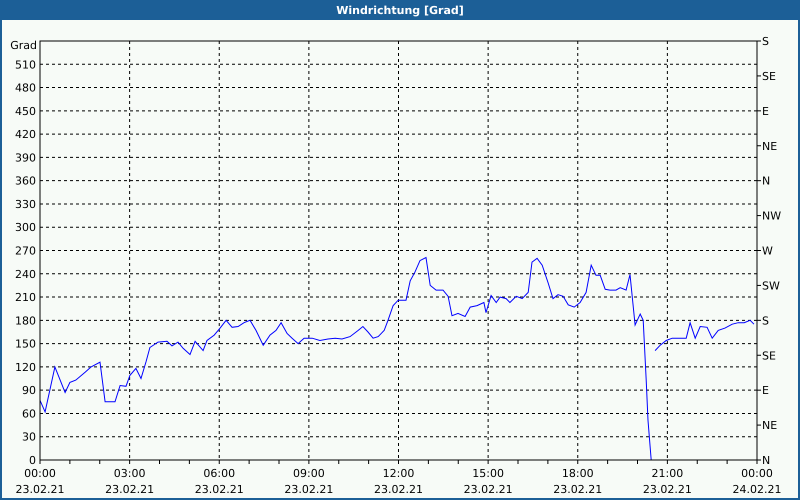 This screenshot has height=500, width=800. I want to click on y-tick-label: 510, so click(25, 65).